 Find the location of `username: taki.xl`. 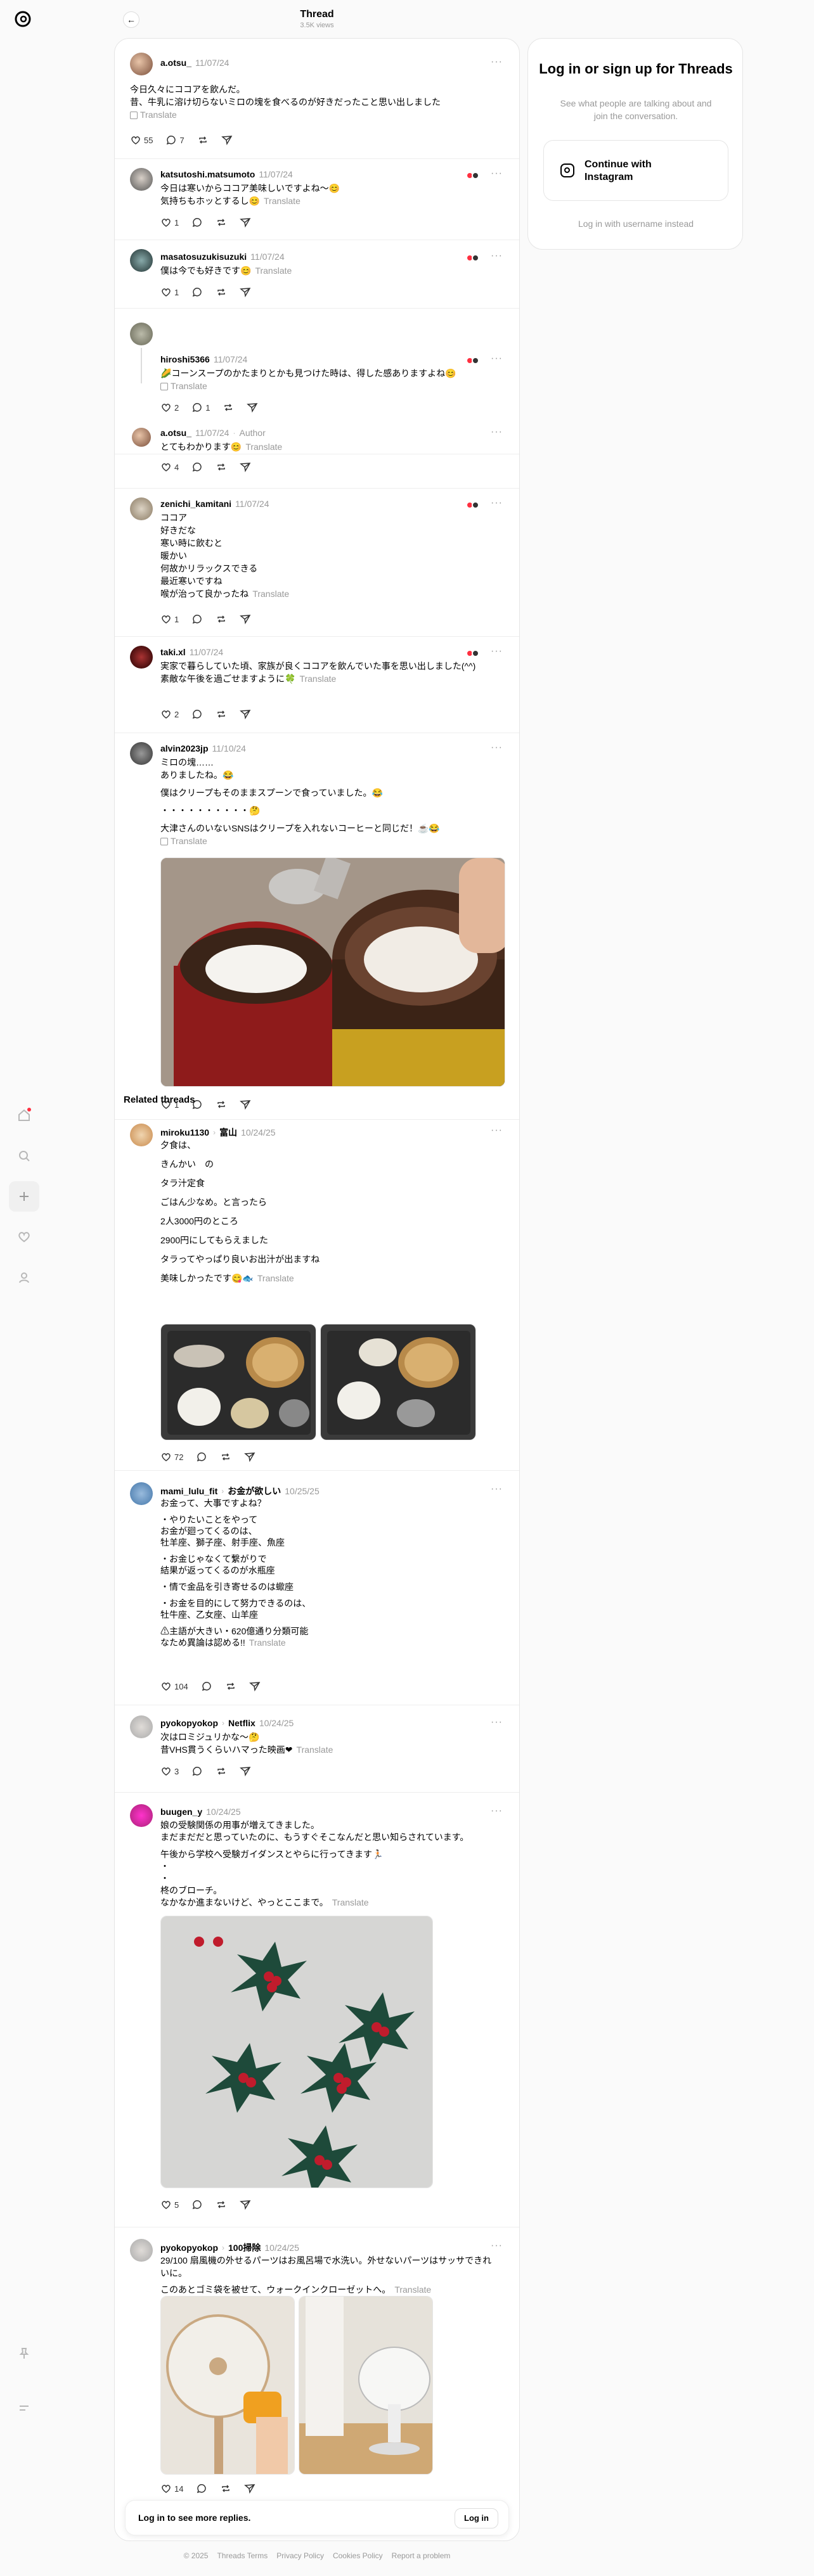

username: taki.xl is located at coordinates (173, 652).